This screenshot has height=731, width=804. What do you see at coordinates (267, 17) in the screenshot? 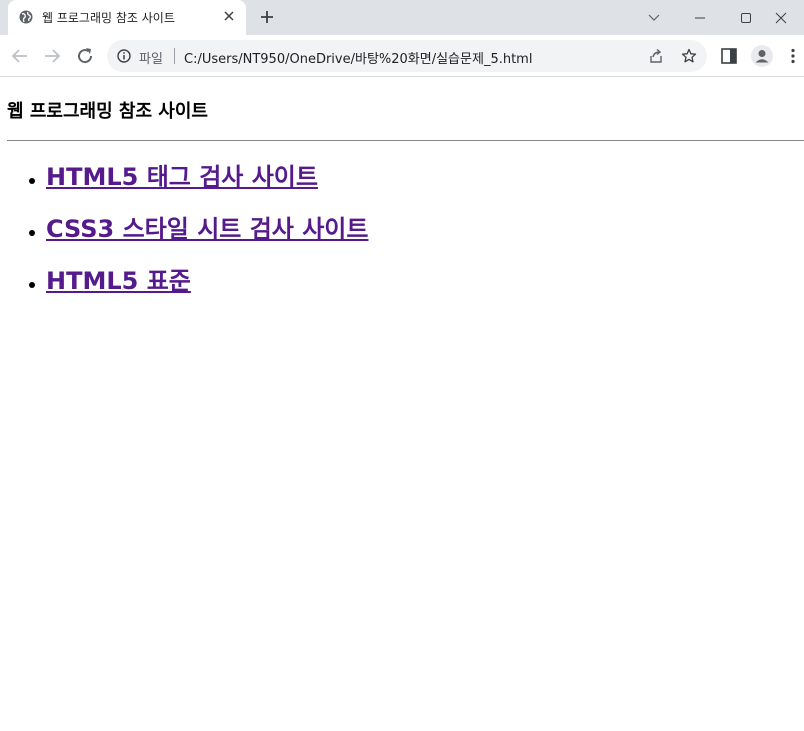
I see `new-tab-icon` at bounding box center [267, 17].